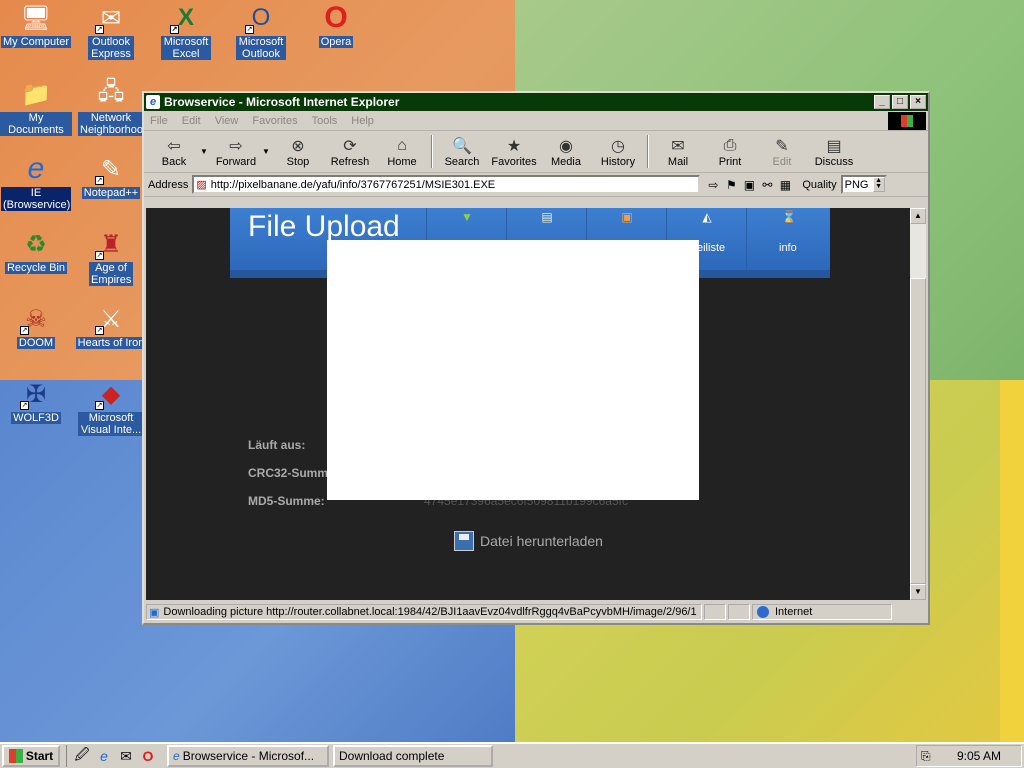 This screenshot has height=768, width=1024. I want to click on address-tools: ⇨ ⚑ ▣ ⚯ ▦, so click(749, 185).